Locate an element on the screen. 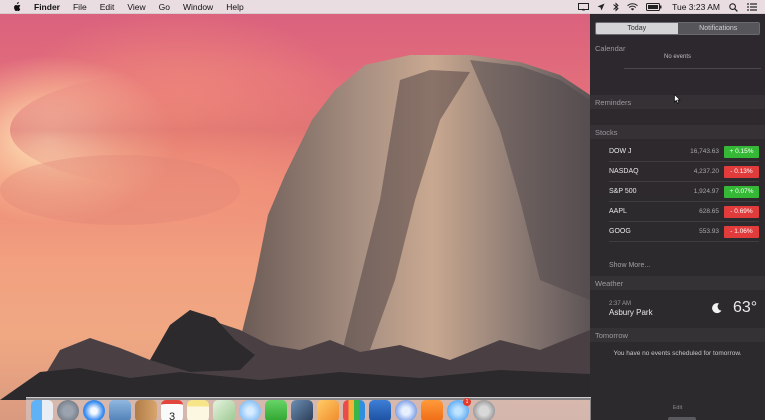 Image resolution: width=765 pixels, height=420 pixels. menu-finder: Finder is located at coordinates (47, 7).